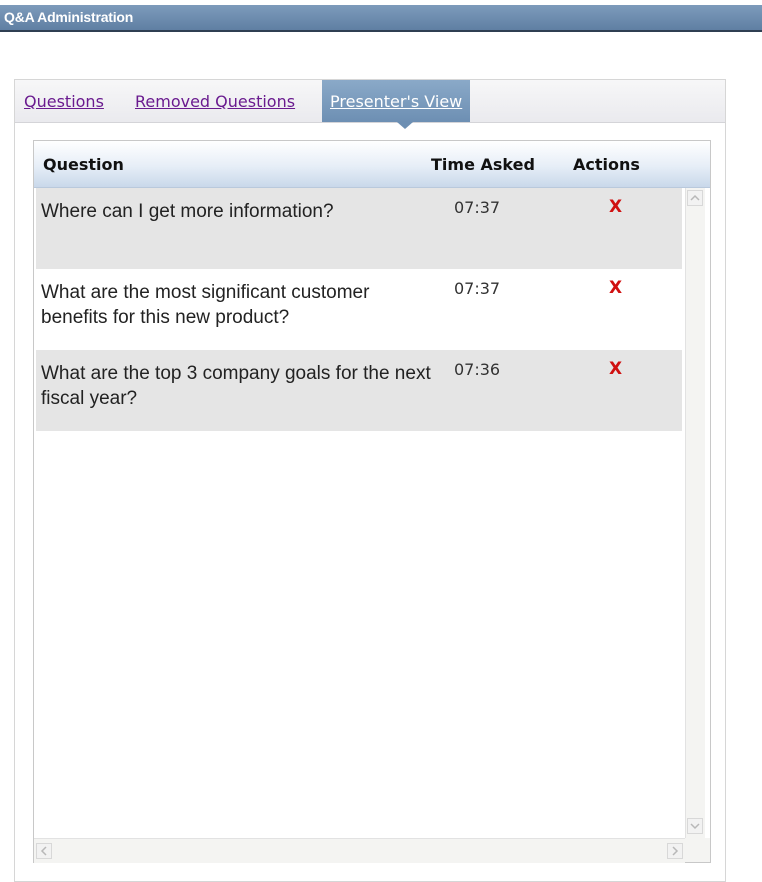 The image size is (762, 882). Describe the element at coordinates (215, 101) in the screenshot. I see `tab-removed-questions: Removed Questions` at that location.